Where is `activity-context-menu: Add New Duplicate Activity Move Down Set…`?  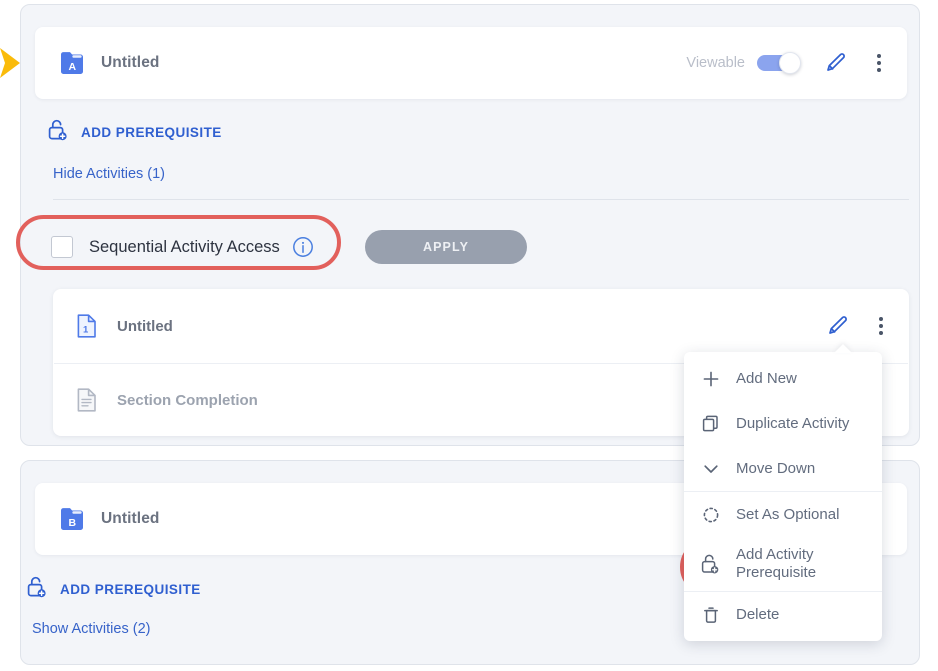 activity-context-menu: Add New Duplicate Activity Move Down Set… is located at coordinates (783, 492).